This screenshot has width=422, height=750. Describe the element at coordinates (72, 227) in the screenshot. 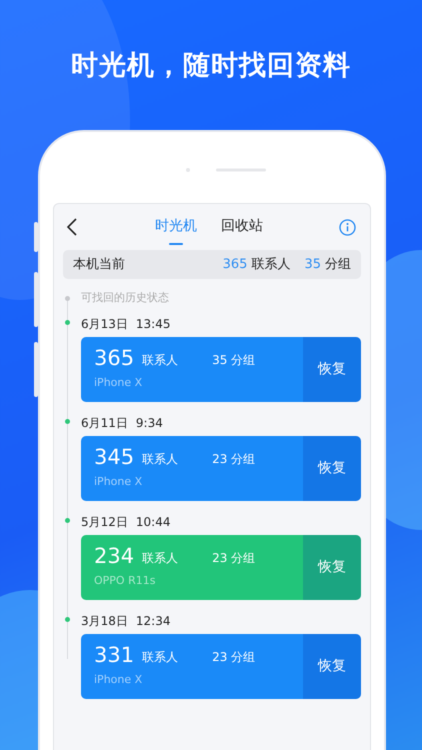

I see `back-icon` at that location.